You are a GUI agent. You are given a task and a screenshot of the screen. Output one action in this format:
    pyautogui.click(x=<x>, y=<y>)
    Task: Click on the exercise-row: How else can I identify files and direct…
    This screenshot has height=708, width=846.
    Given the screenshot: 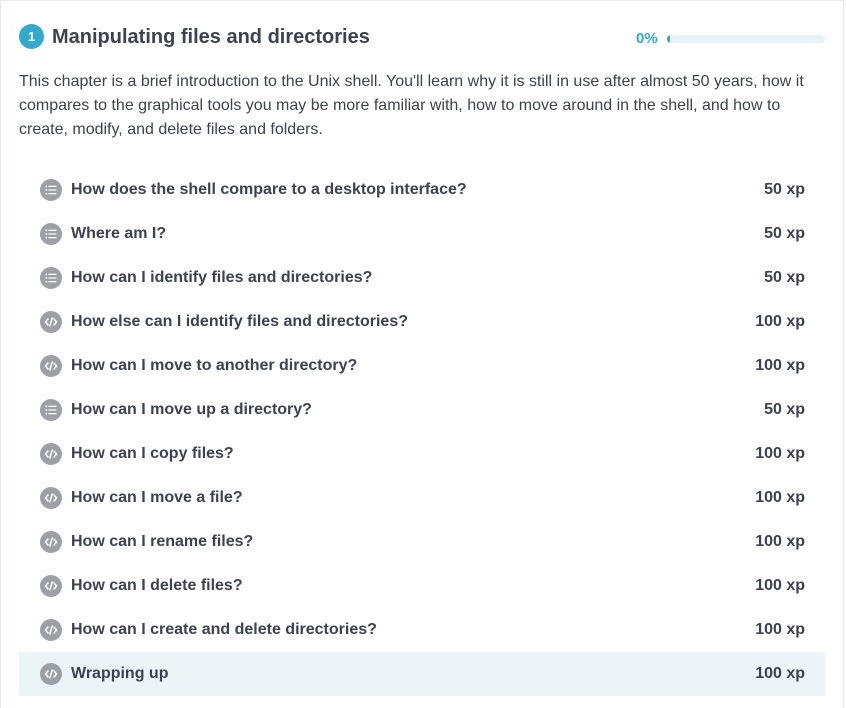 What is the action you would take?
    pyautogui.click(x=422, y=322)
    